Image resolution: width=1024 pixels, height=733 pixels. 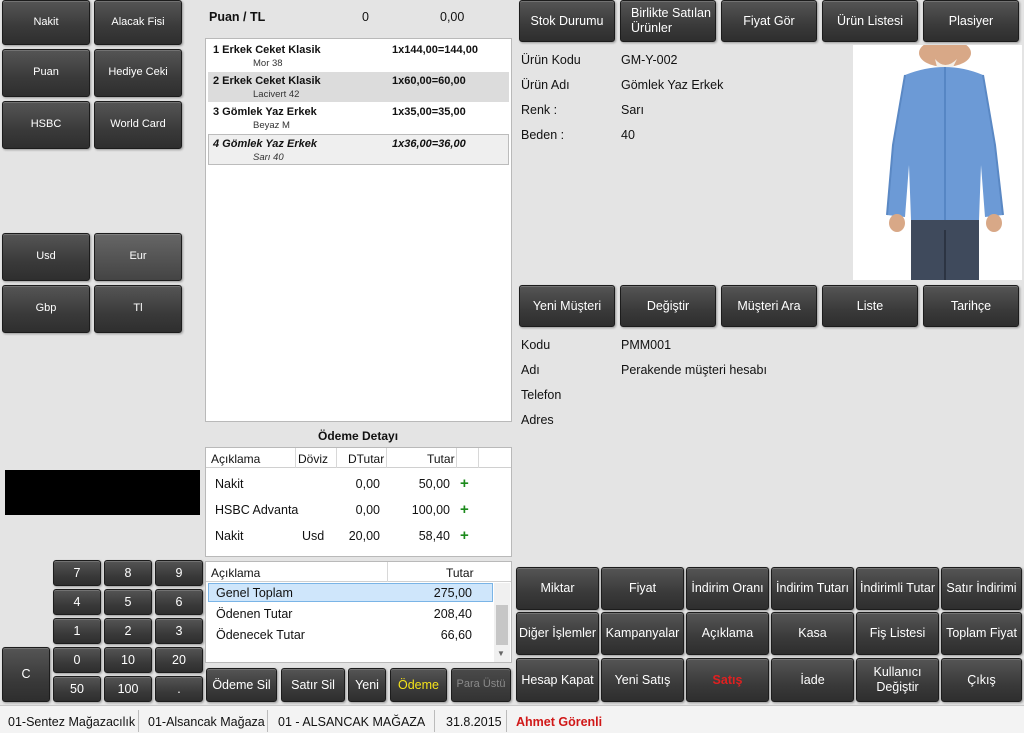 What do you see at coordinates (46, 125) in the screenshot?
I see `pay-method-hsbc-button: HSBC` at bounding box center [46, 125].